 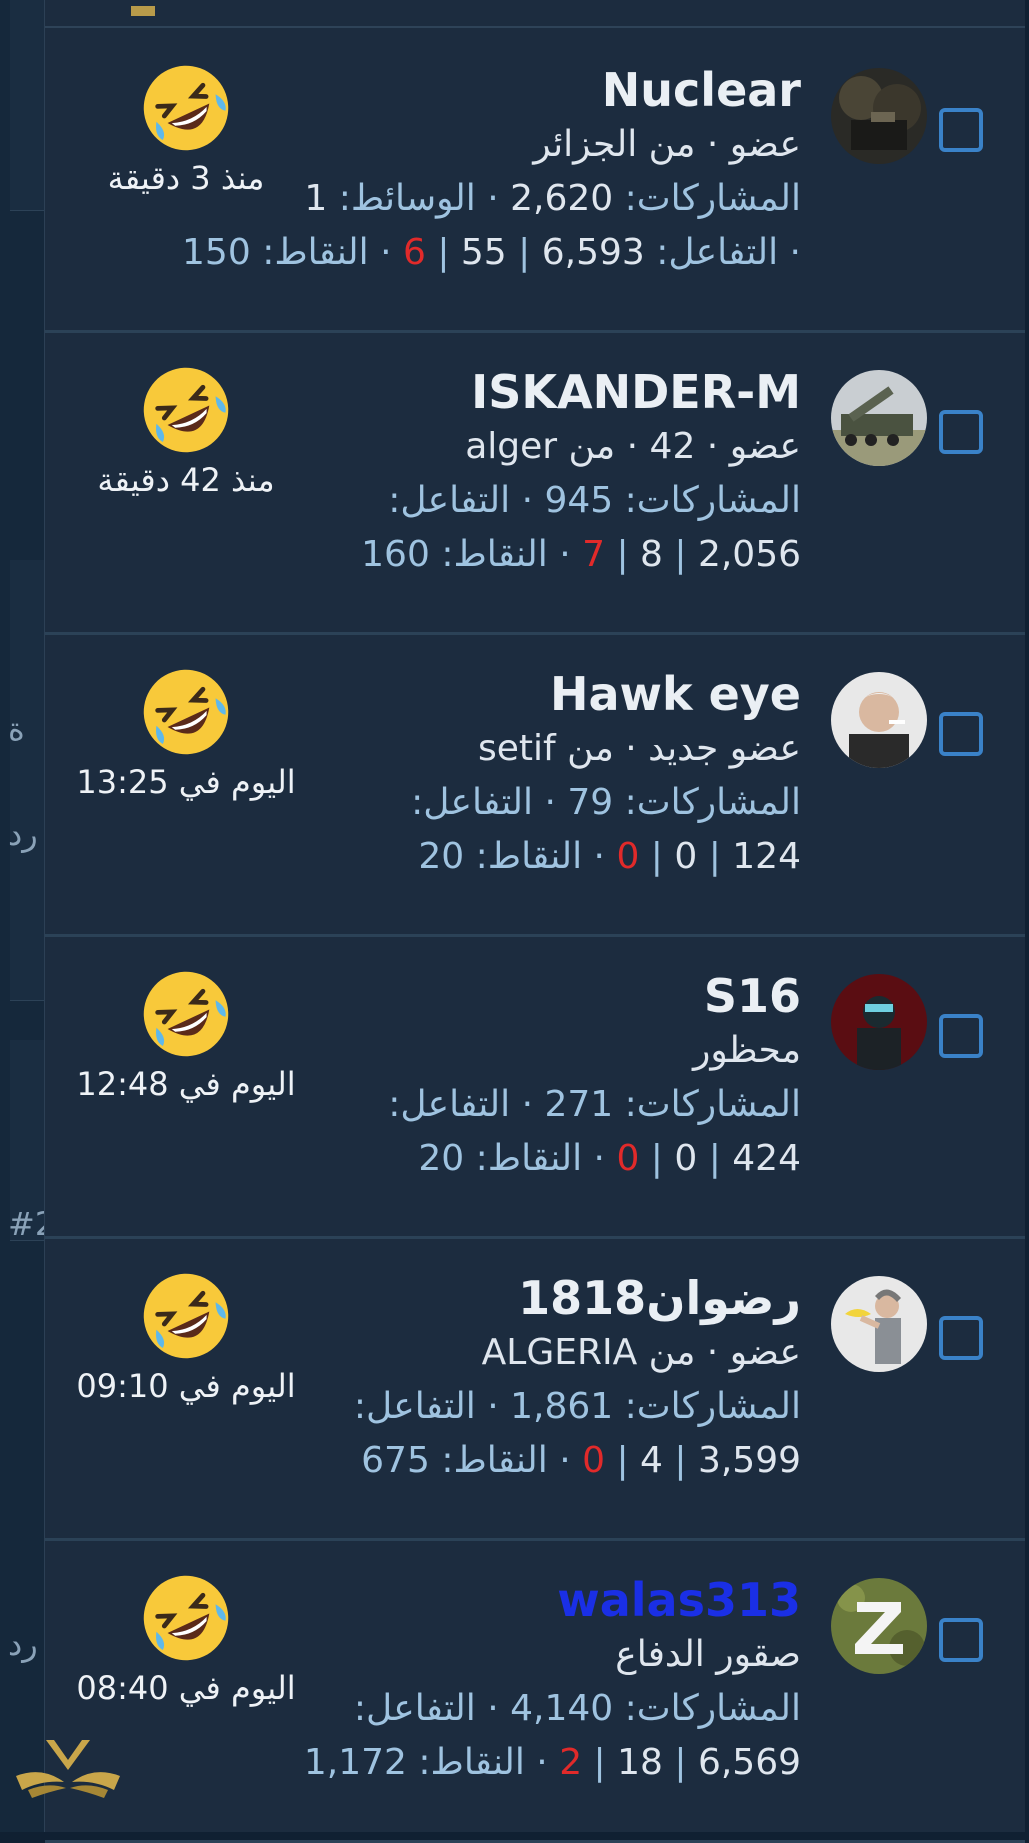 What do you see at coordinates (594, 500) in the screenshot?
I see `posts-and-reactions-label: المشاركات: 945 · التفاعل:` at bounding box center [594, 500].